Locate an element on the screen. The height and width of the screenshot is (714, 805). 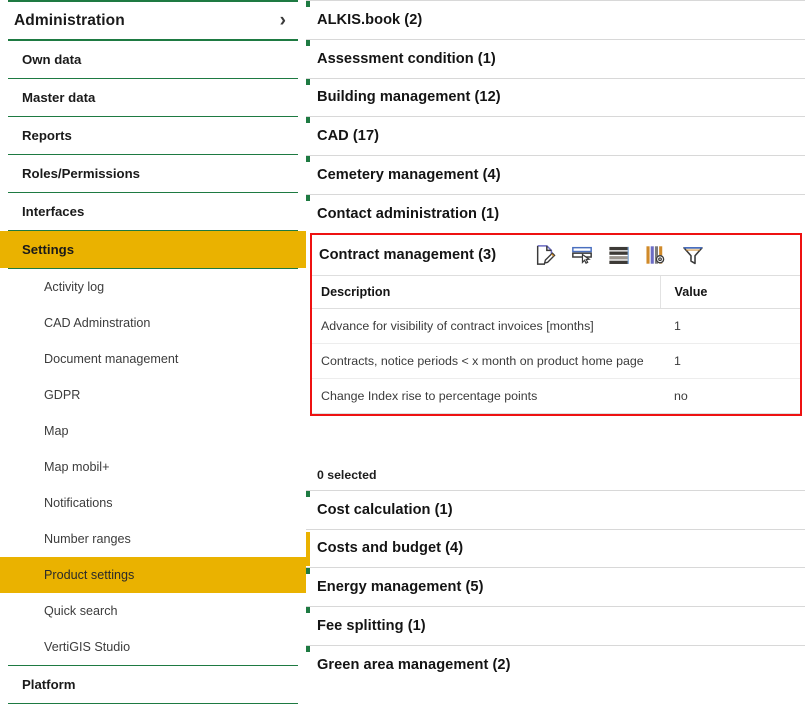
table-row: Change Index rise to percentage points no is located at coordinates (556, 396).